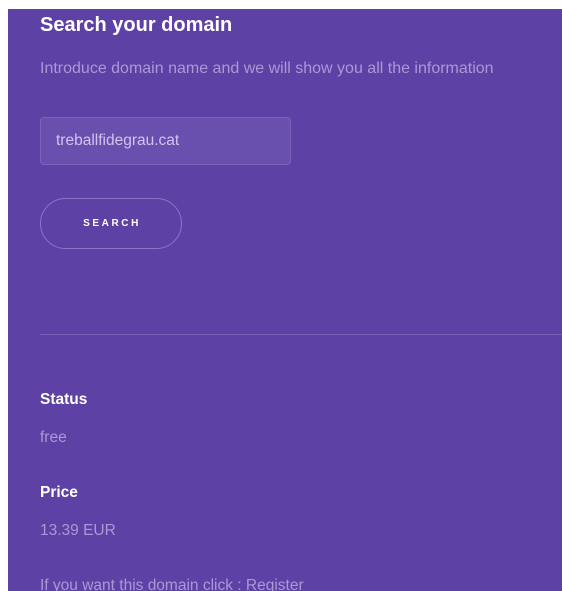 Image resolution: width=562 pixels, height=591 pixels. Describe the element at coordinates (275, 584) in the screenshot. I see `register-link: Register` at that location.